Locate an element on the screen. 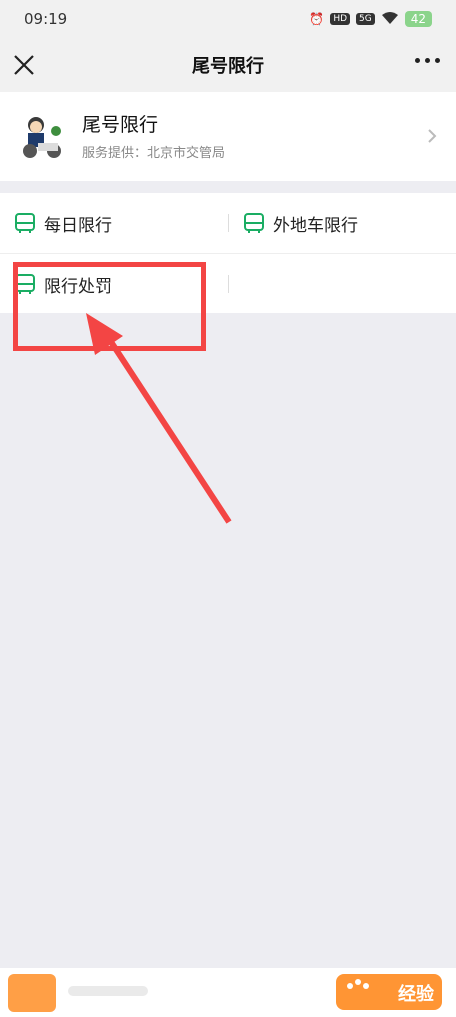 The height and width of the screenshot is (1017, 456). bottom-ad-bar: 经验 is located at coordinates (228, 992).